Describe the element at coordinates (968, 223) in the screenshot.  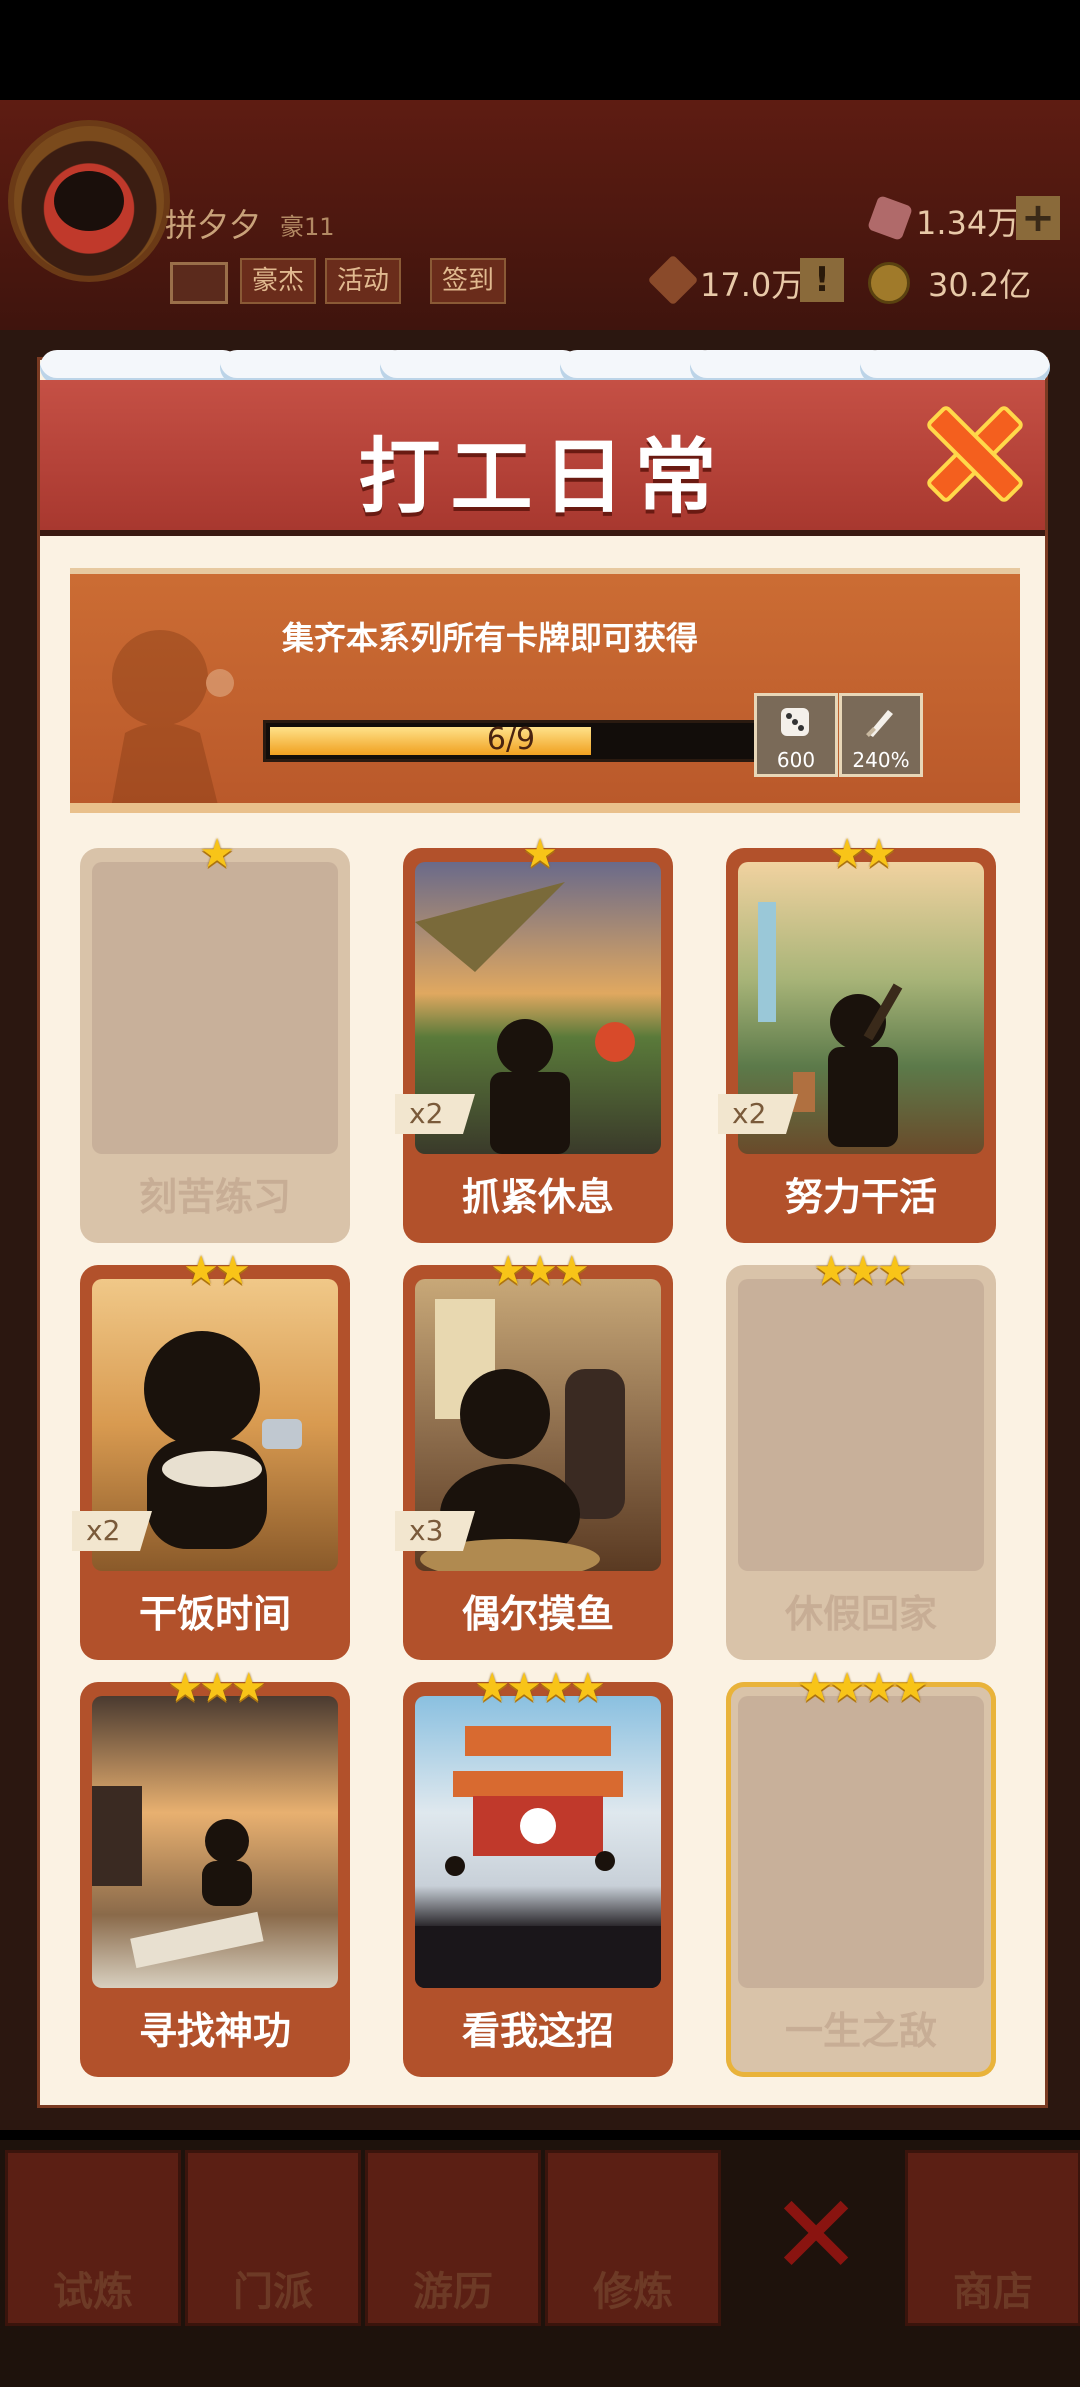
I see `gems-value: 1.34万` at that location.